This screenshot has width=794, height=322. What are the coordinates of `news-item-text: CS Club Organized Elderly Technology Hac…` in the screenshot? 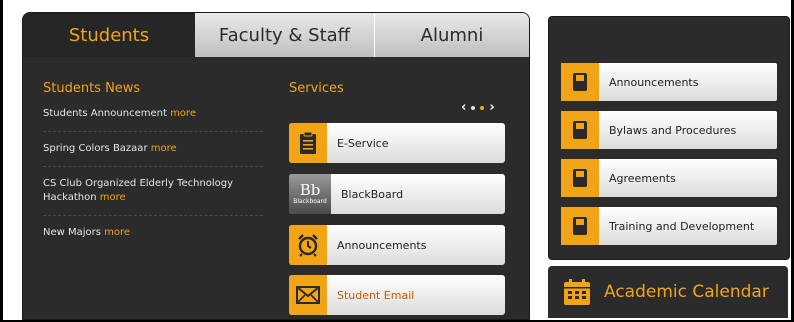 It's located at (138, 190).